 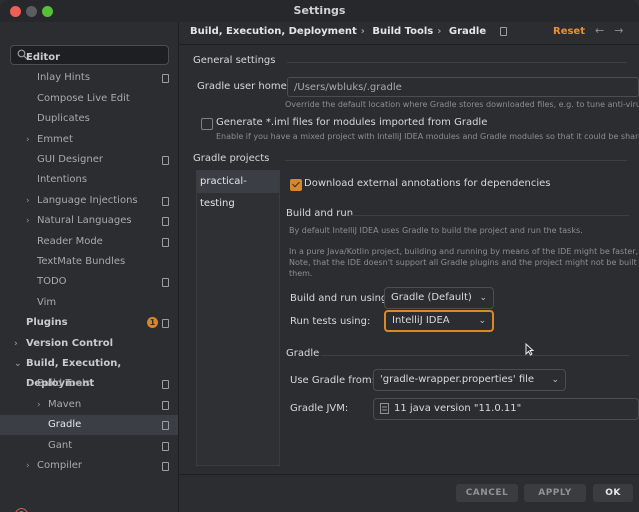 I want to click on build-and-run-title: Build and run, so click(x=320, y=213).